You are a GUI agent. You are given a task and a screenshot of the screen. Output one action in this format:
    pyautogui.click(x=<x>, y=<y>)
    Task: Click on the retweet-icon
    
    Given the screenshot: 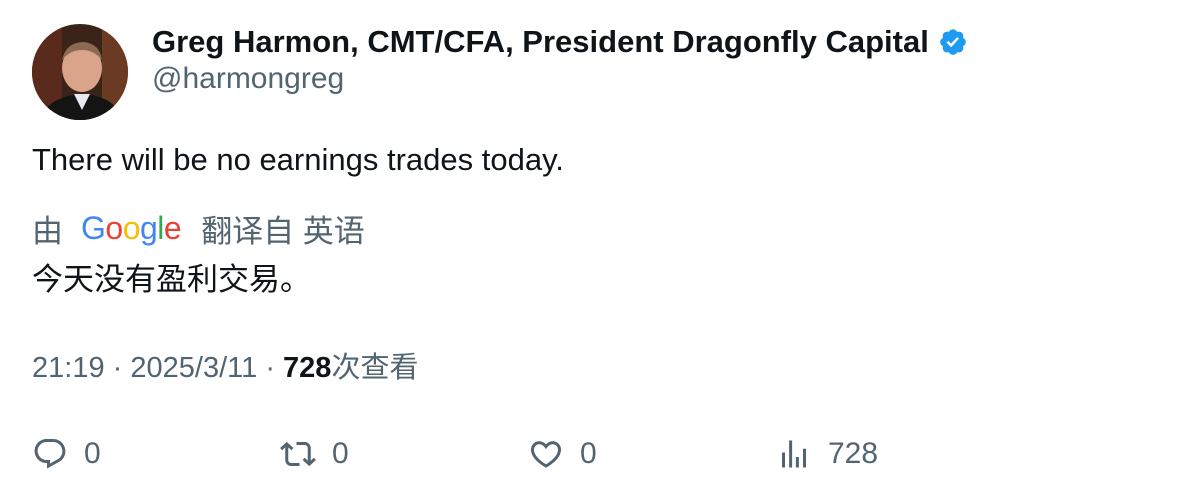 What is the action you would take?
    pyautogui.click(x=298, y=454)
    